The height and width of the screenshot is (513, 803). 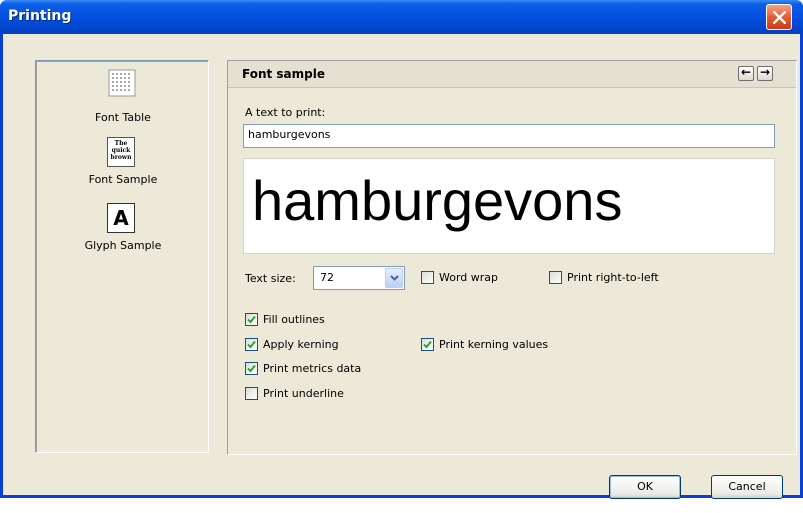 I want to click on fill-outlines-label: Fill outlines, so click(x=294, y=319).